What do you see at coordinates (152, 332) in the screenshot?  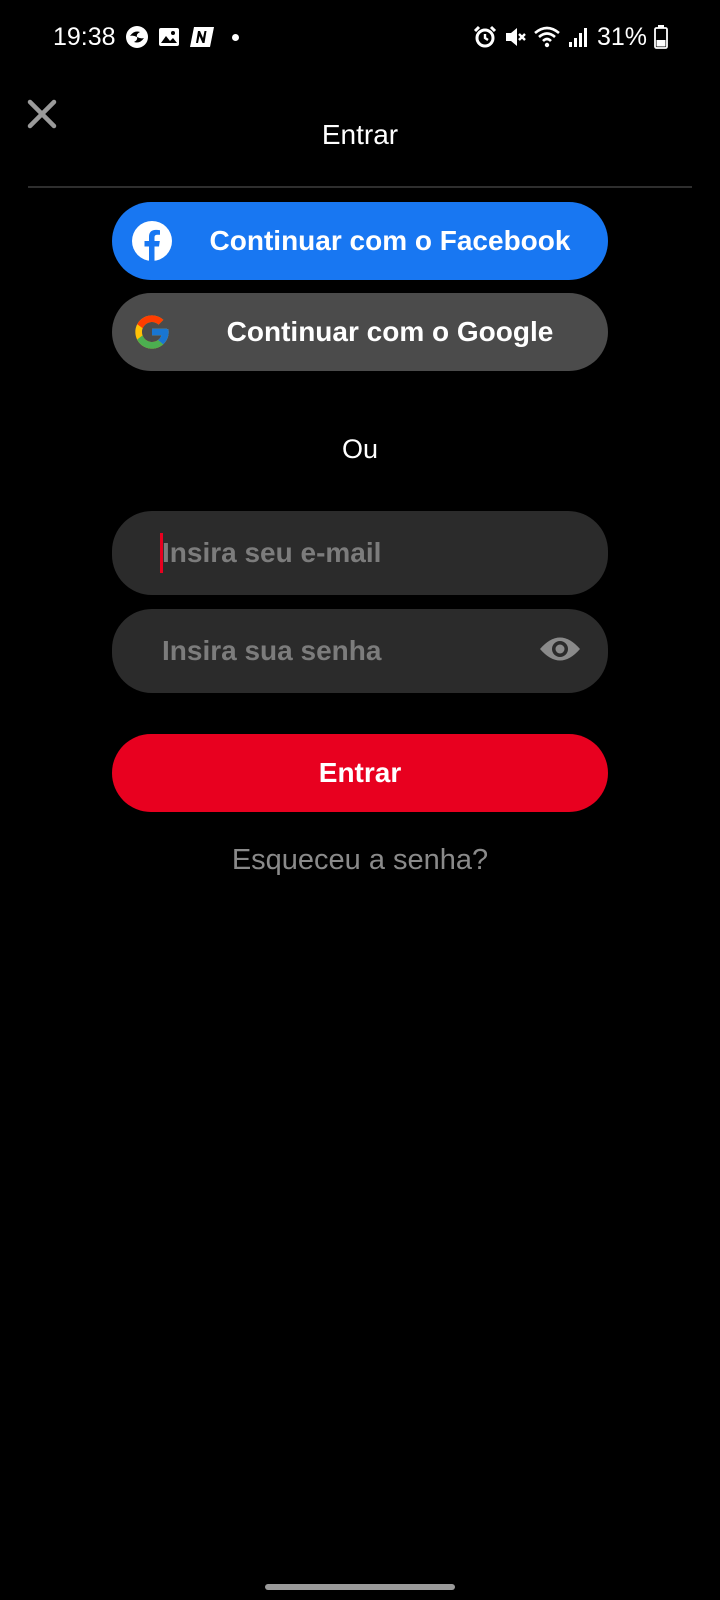 I see `google-icon` at bounding box center [152, 332].